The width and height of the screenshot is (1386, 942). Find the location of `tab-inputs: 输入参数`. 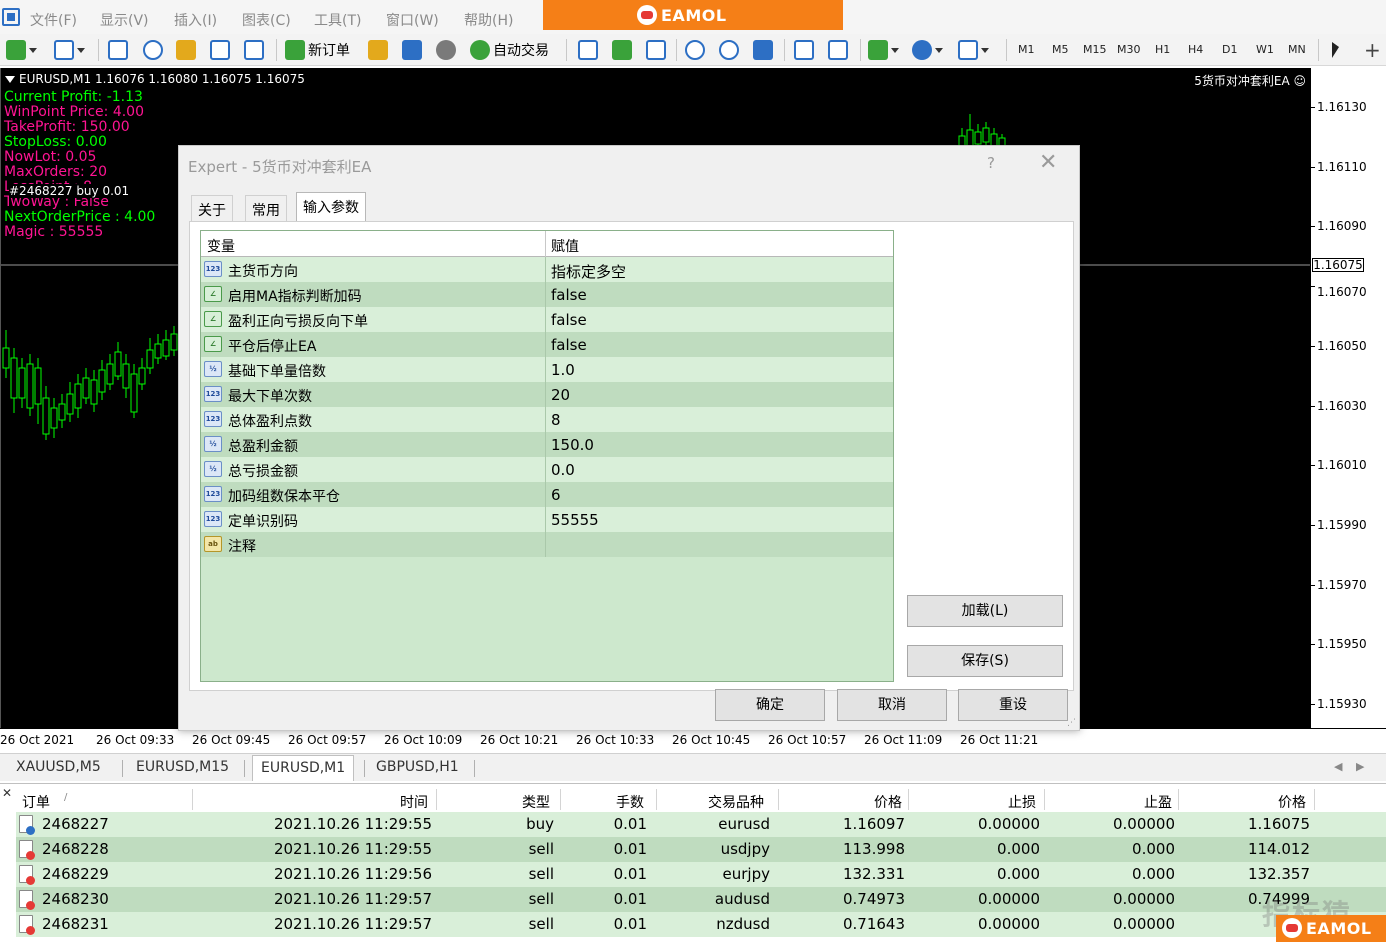

tab-inputs: 输入参数 is located at coordinates (331, 207).